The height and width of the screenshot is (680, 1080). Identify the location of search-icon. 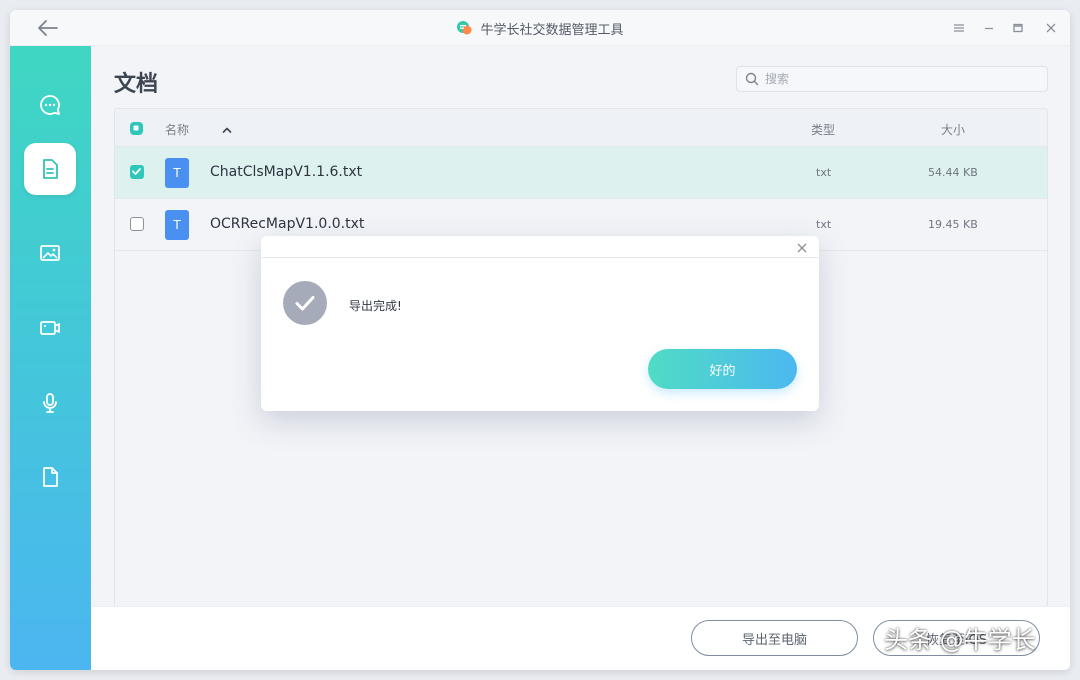
(752, 79).